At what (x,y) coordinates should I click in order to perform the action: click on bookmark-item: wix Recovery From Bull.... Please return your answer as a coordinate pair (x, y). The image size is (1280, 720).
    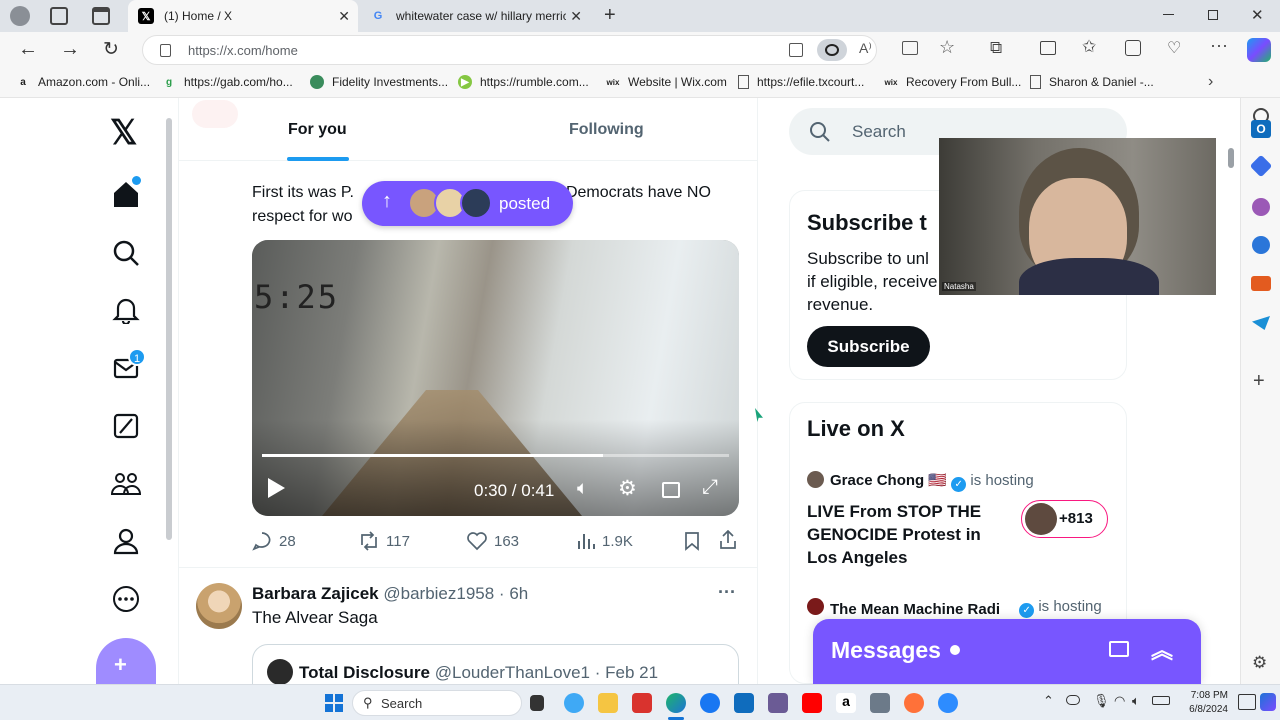
    Looking at the image, I should click on (953, 82).